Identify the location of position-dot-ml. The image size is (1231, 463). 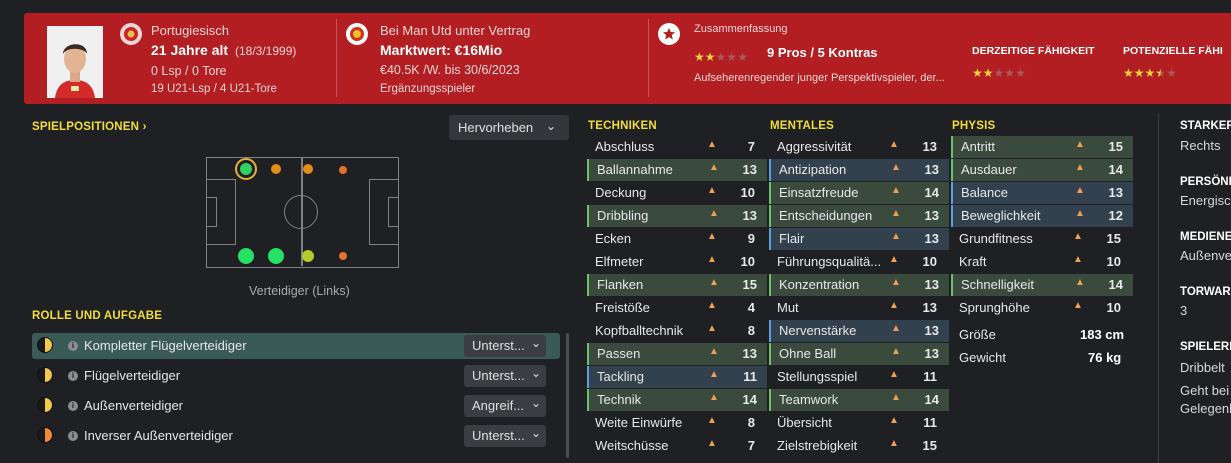
(308, 169).